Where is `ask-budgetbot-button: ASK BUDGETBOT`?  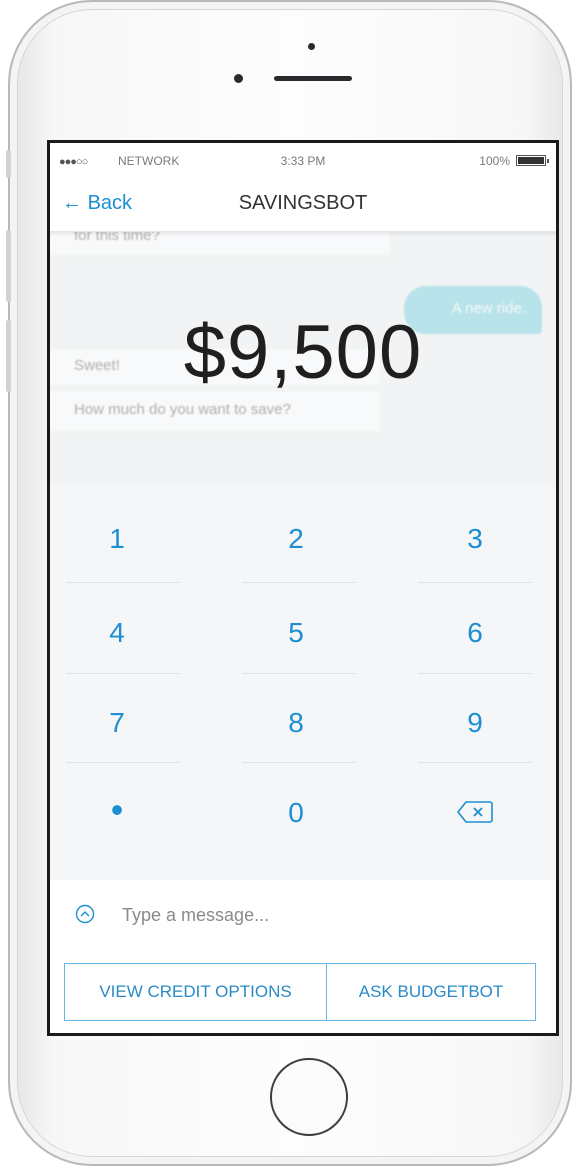
ask-budgetbot-button: ASK BUDGETBOT is located at coordinates (431, 992).